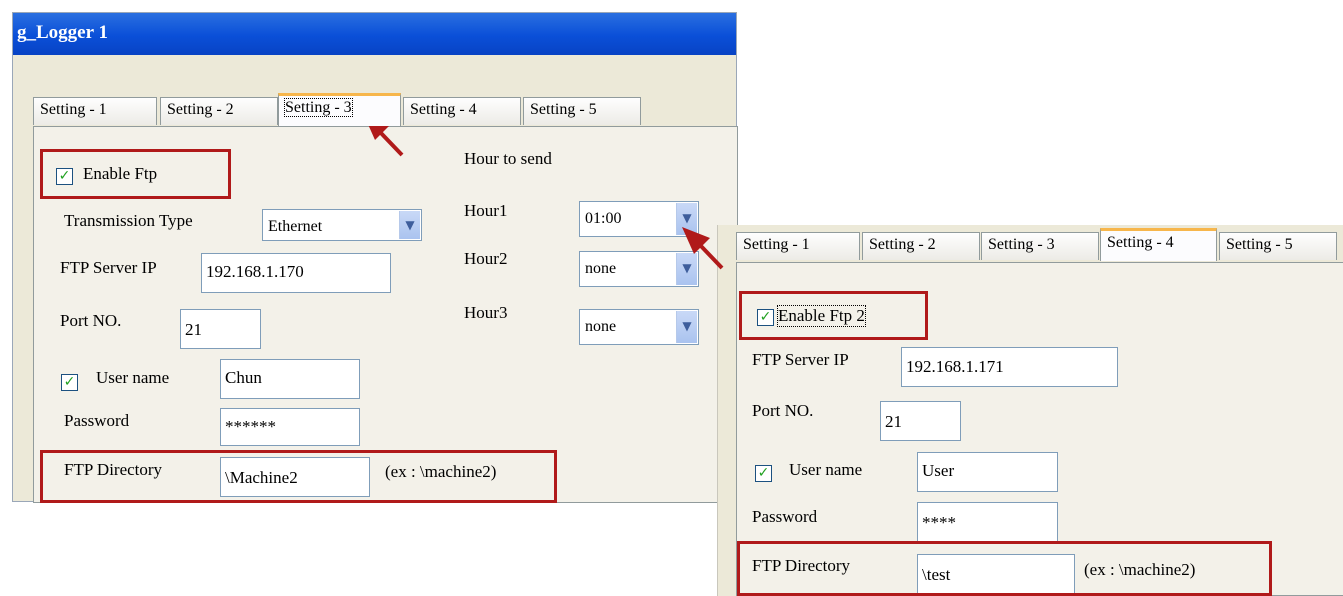 This screenshot has width=1343, height=596. I want to click on tab-label: Setting - 3, so click(318, 107).